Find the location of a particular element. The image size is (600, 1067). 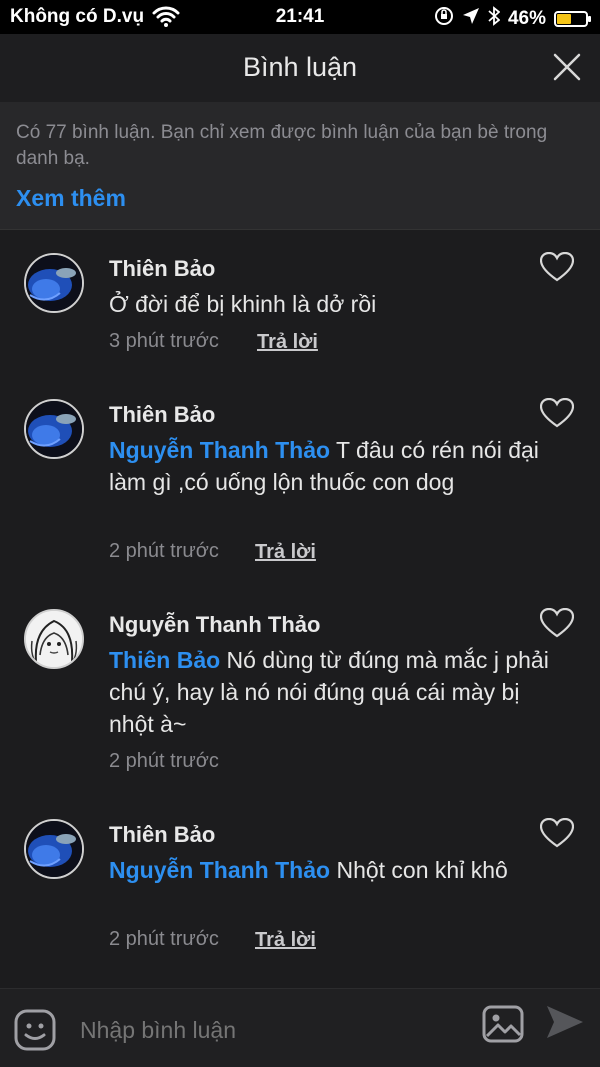

comment-input is located at coordinates (270, 1030).